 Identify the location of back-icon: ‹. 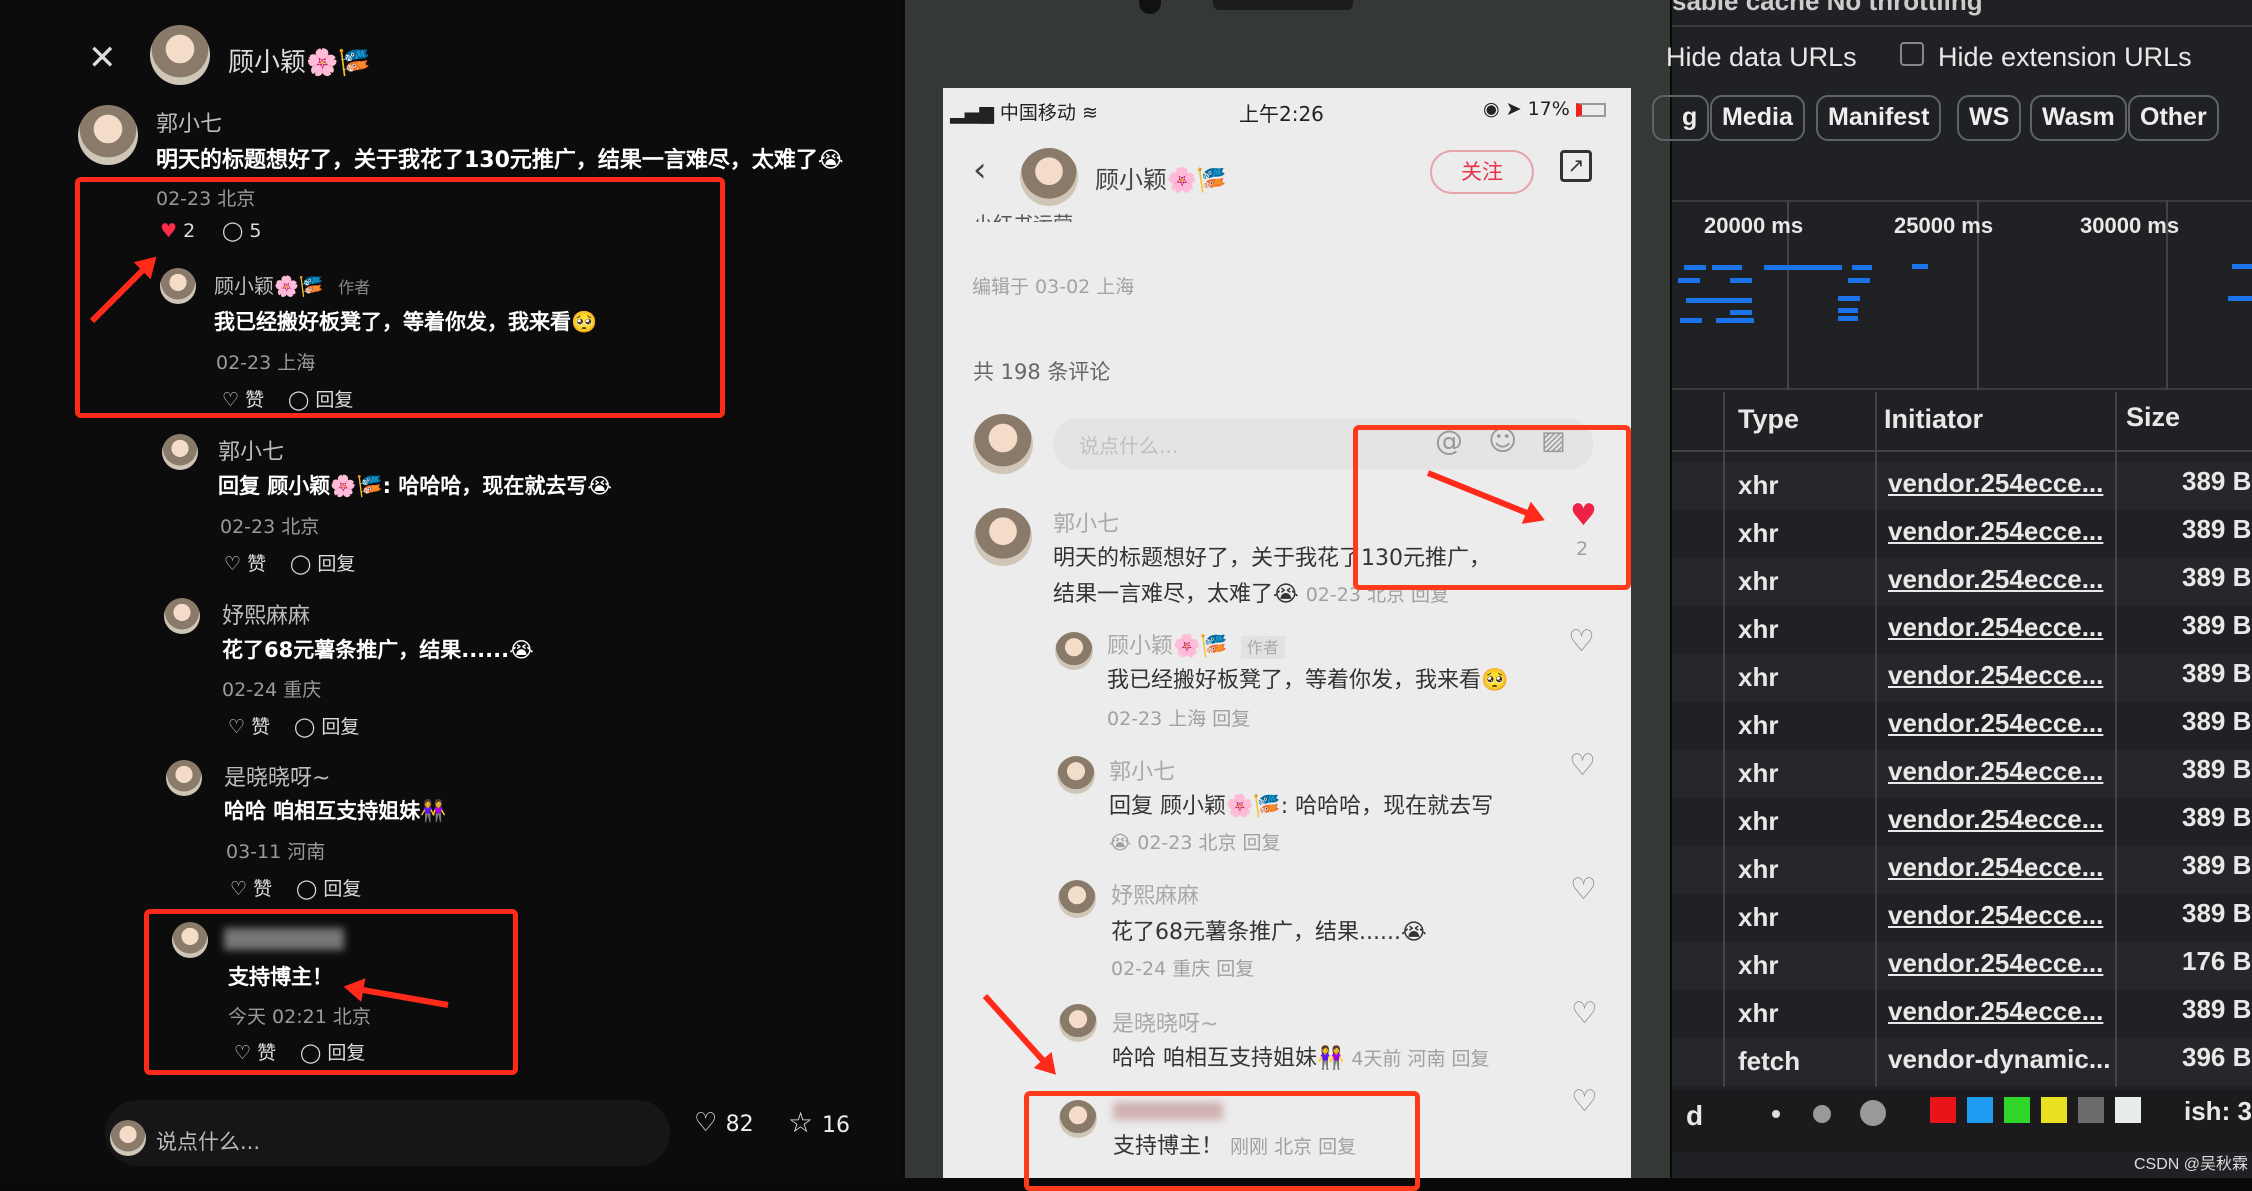
(980, 170).